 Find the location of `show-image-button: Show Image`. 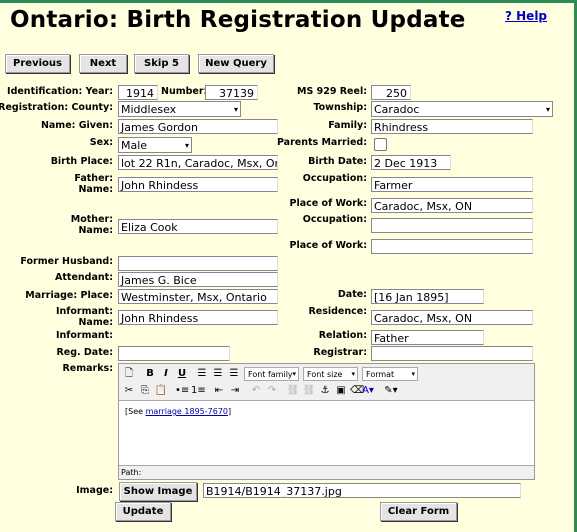

show-image-button: Show Image is located at coordinates (158, 491).